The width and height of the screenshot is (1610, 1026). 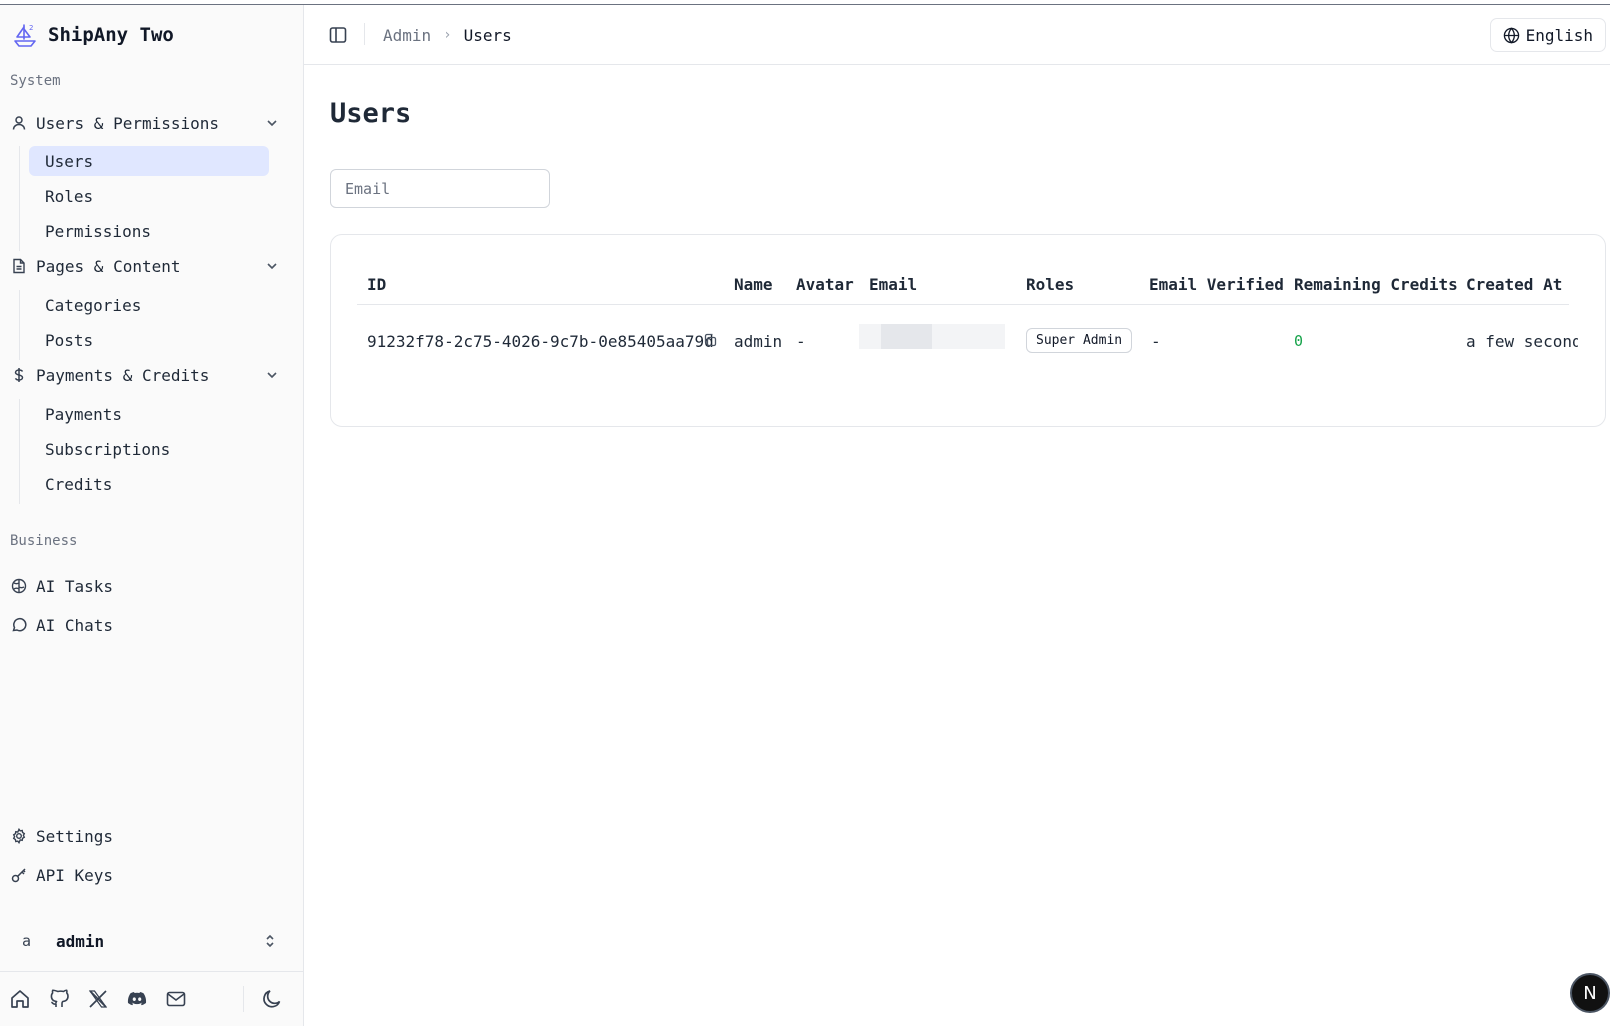 I want to click on section-label-business: Business, so click(x=44, y=541).